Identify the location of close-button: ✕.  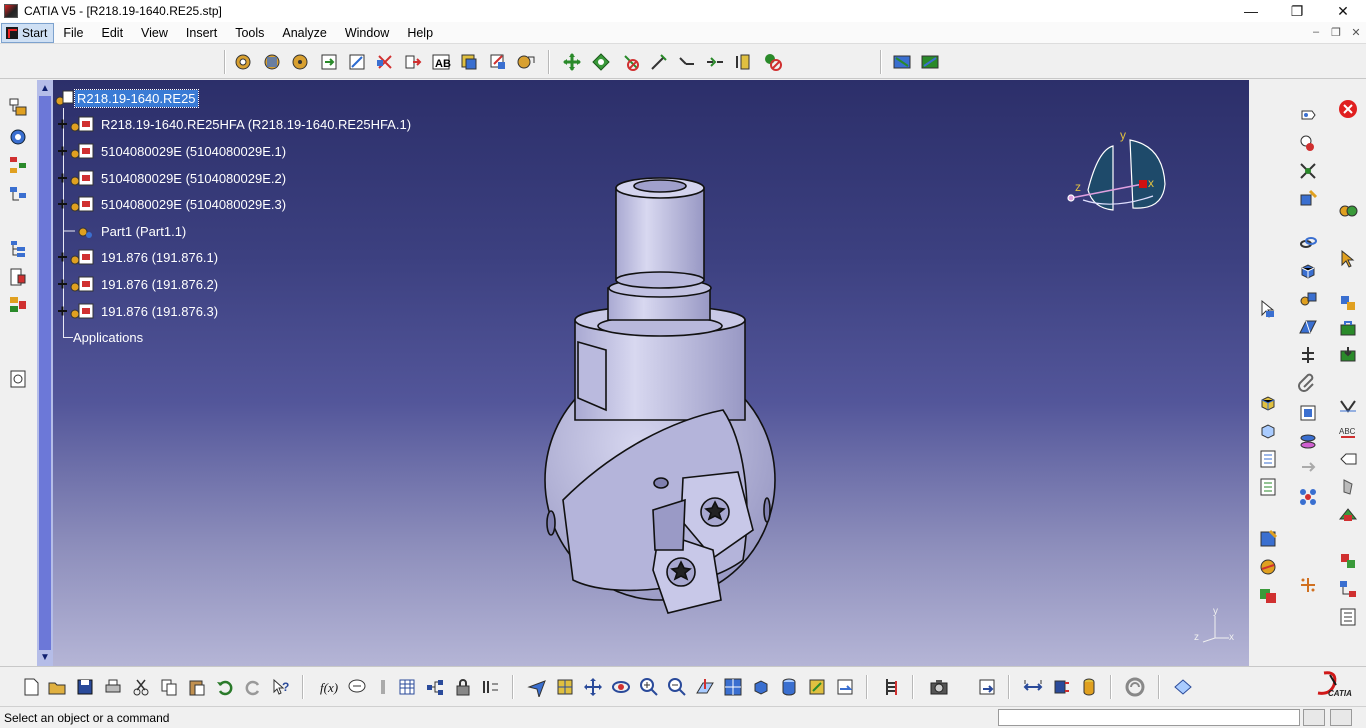
(1343, 11).